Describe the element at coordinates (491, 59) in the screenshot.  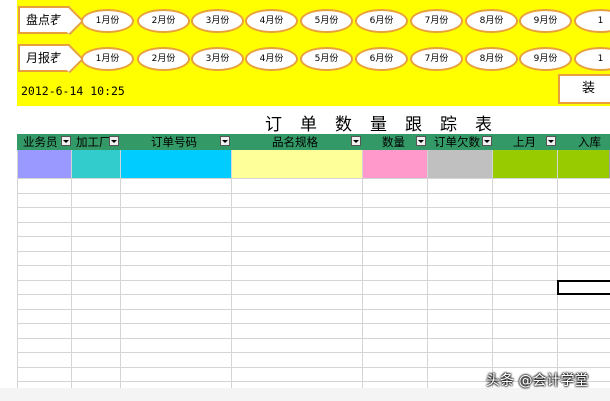
I see `monthly-month-8: 8月份` at that location.